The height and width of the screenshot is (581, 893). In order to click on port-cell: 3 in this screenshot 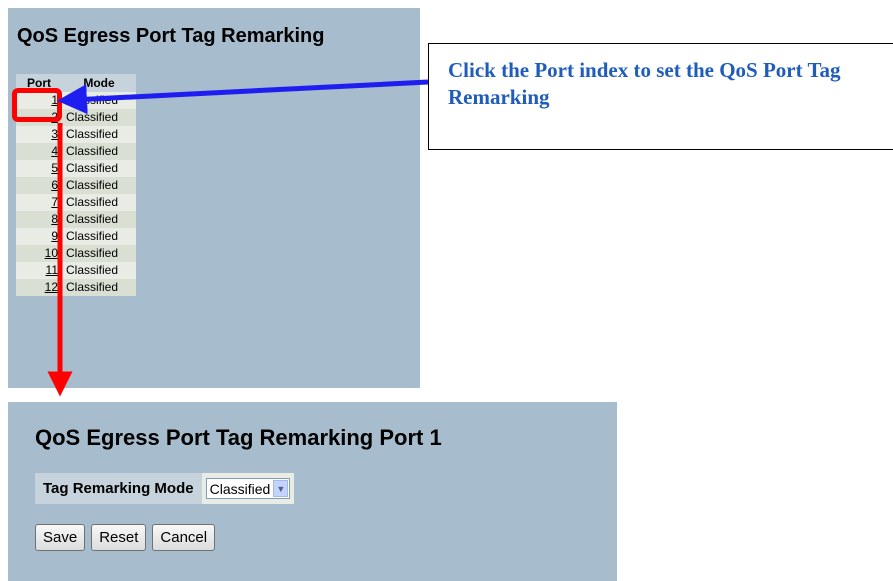, I will do `click(39, 134)`.